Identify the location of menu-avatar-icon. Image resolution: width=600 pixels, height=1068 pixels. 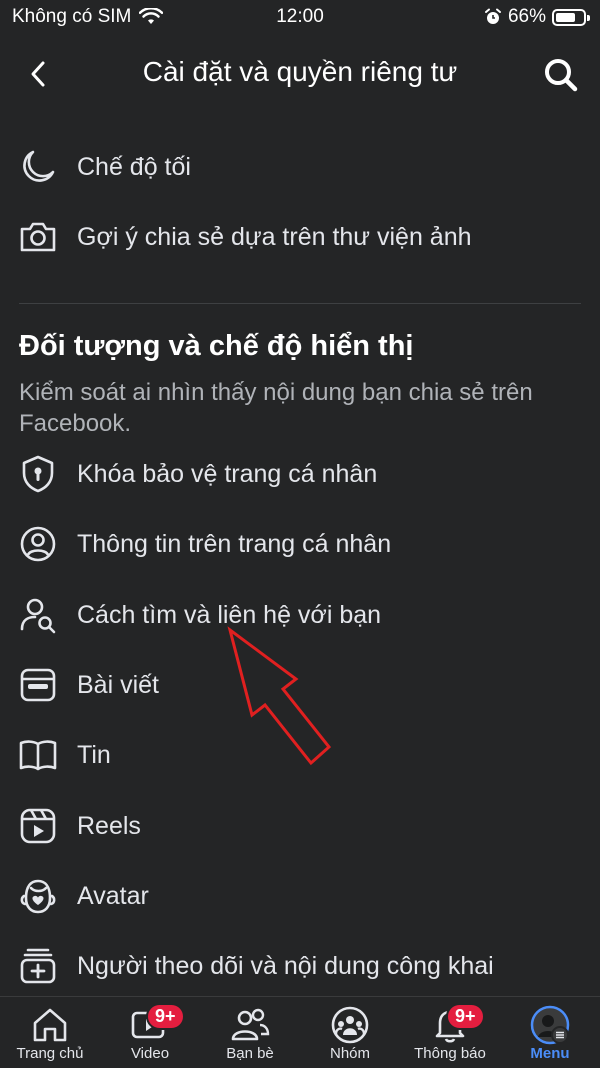
(550, 1025).